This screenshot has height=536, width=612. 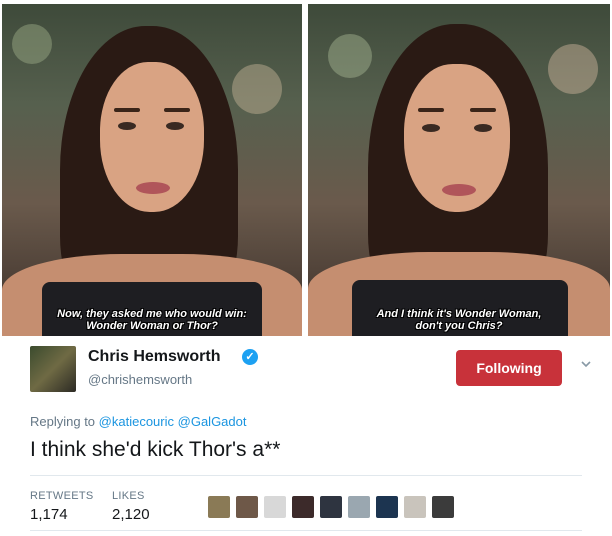 I want to click on right-caption-line-1: And I think it's Wonder Woman,, so click(x=459, y=314).